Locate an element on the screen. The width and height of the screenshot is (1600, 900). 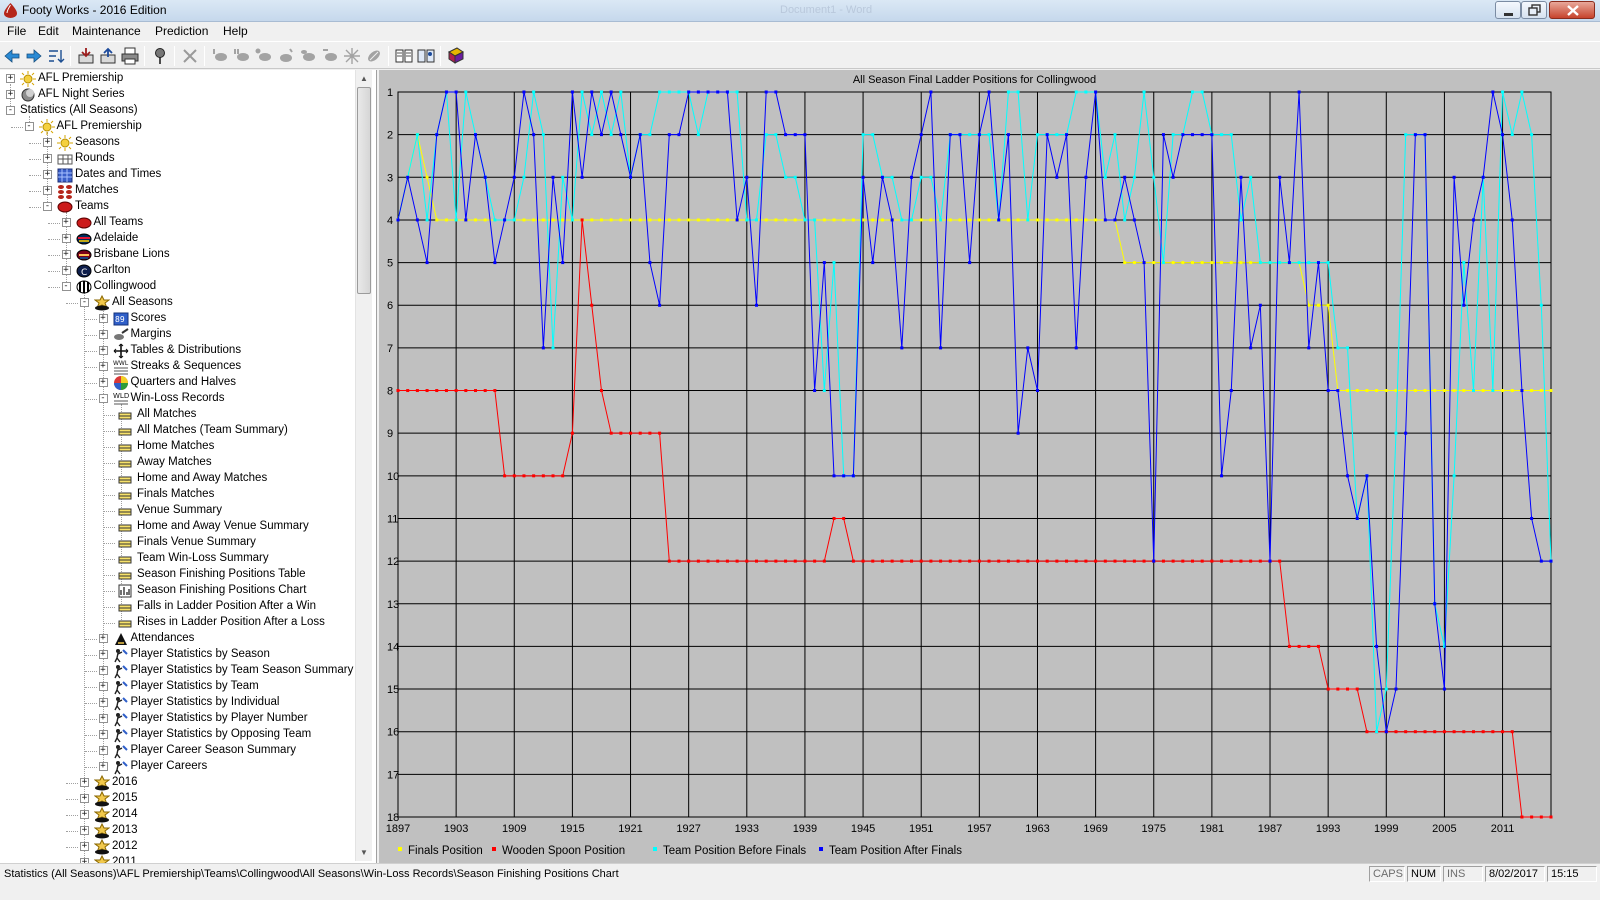
export-button is located at coordinates (108, 56).